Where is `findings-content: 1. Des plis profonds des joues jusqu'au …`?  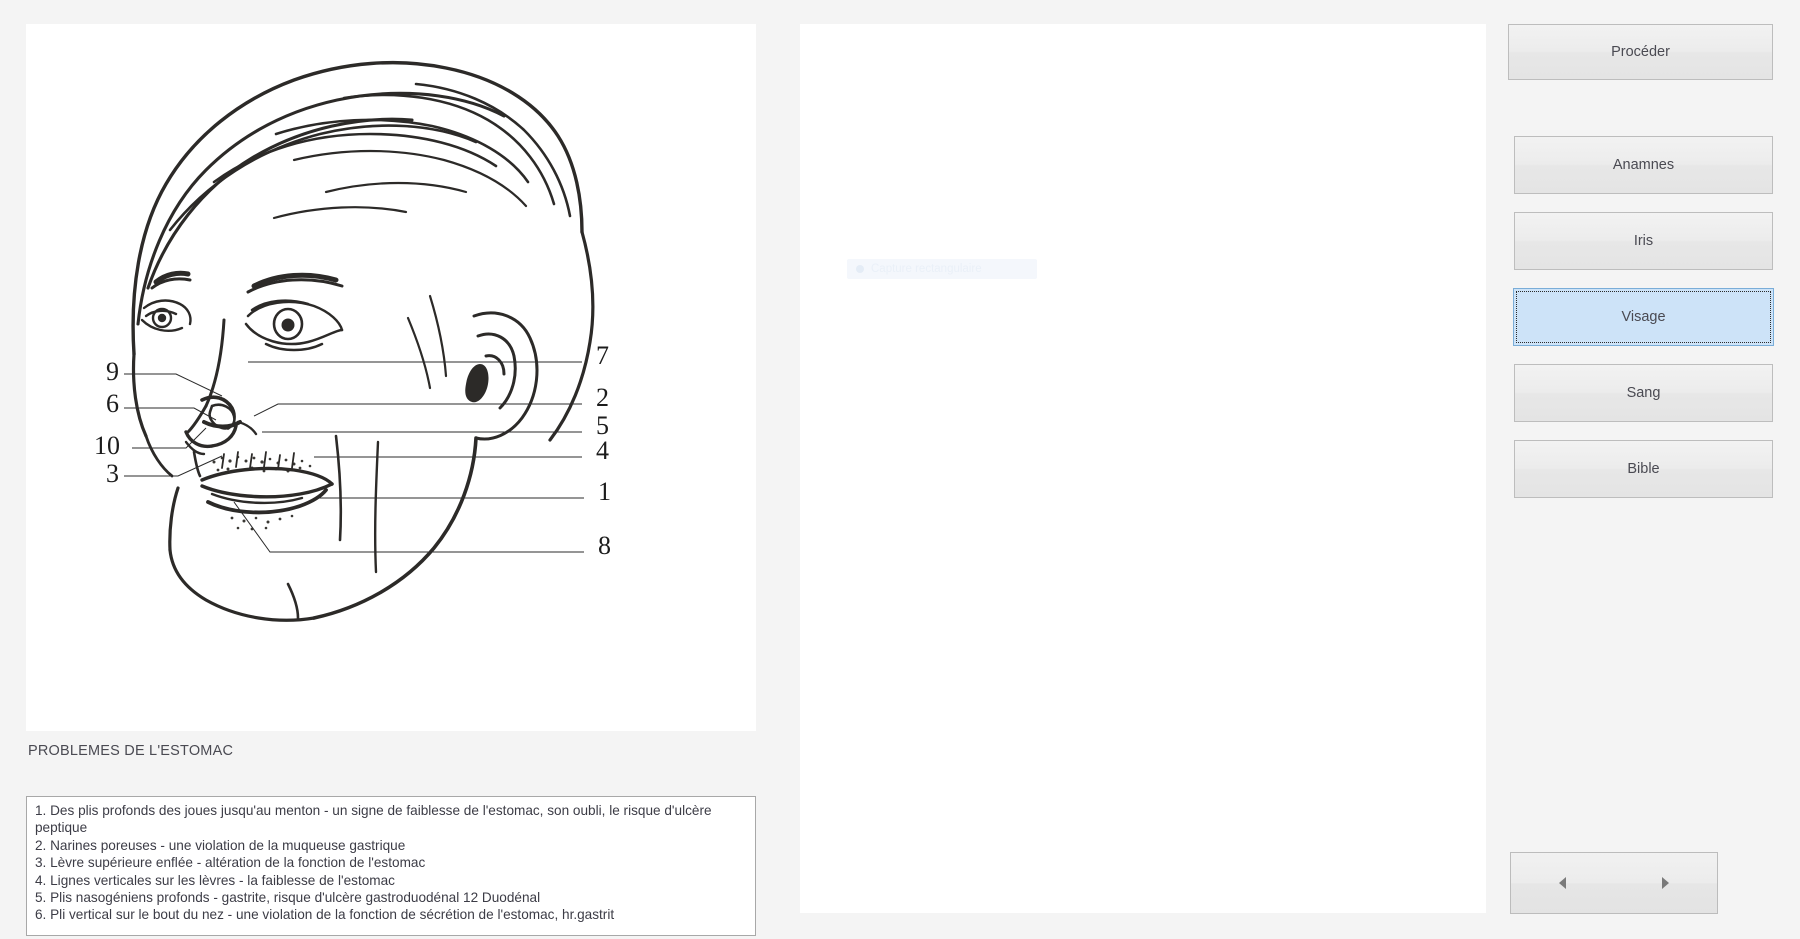
findings-content: 1. Des plis profonds des joues jusqu'au … is located at coordinates (391, 863).